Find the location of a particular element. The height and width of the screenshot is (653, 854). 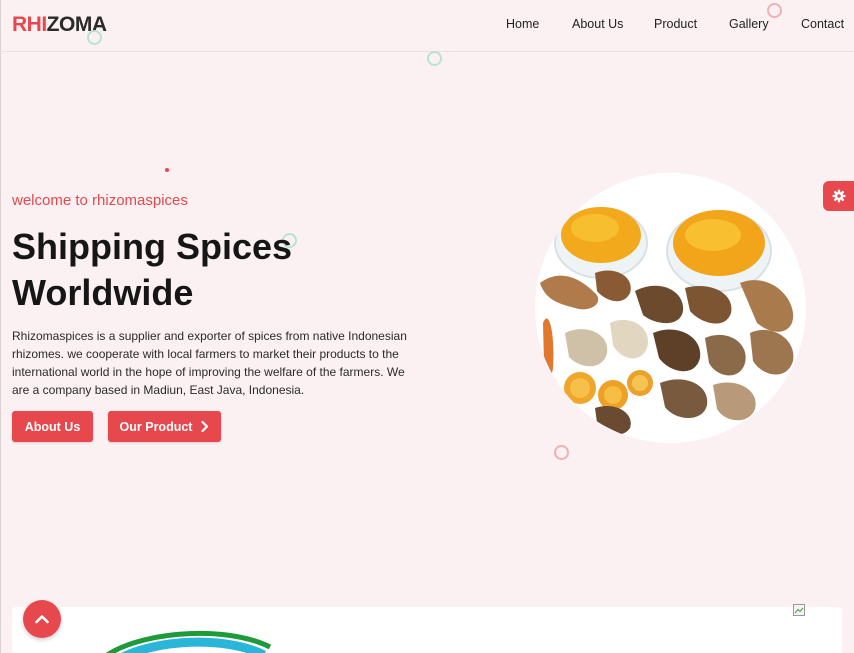

scroll-to-top-button is located at coordinates (42, 619).